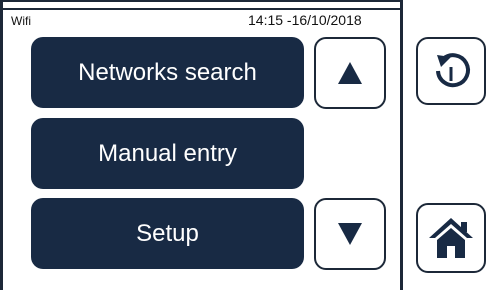  I want to click on home-icon, so click(451, 238).